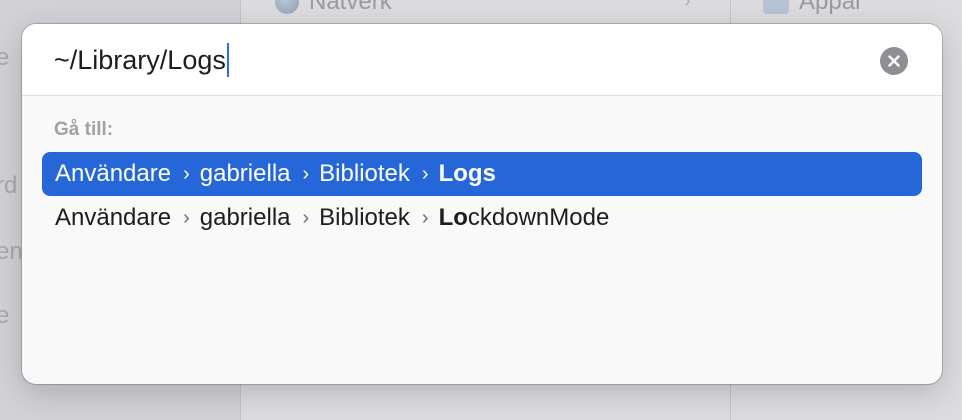 The width and height of the screenshot is (962, 420). What do you see at coordinates (84, 129) in the screenshot?
I see `goto-label: Gå till:` at bounding box center [84, 129].